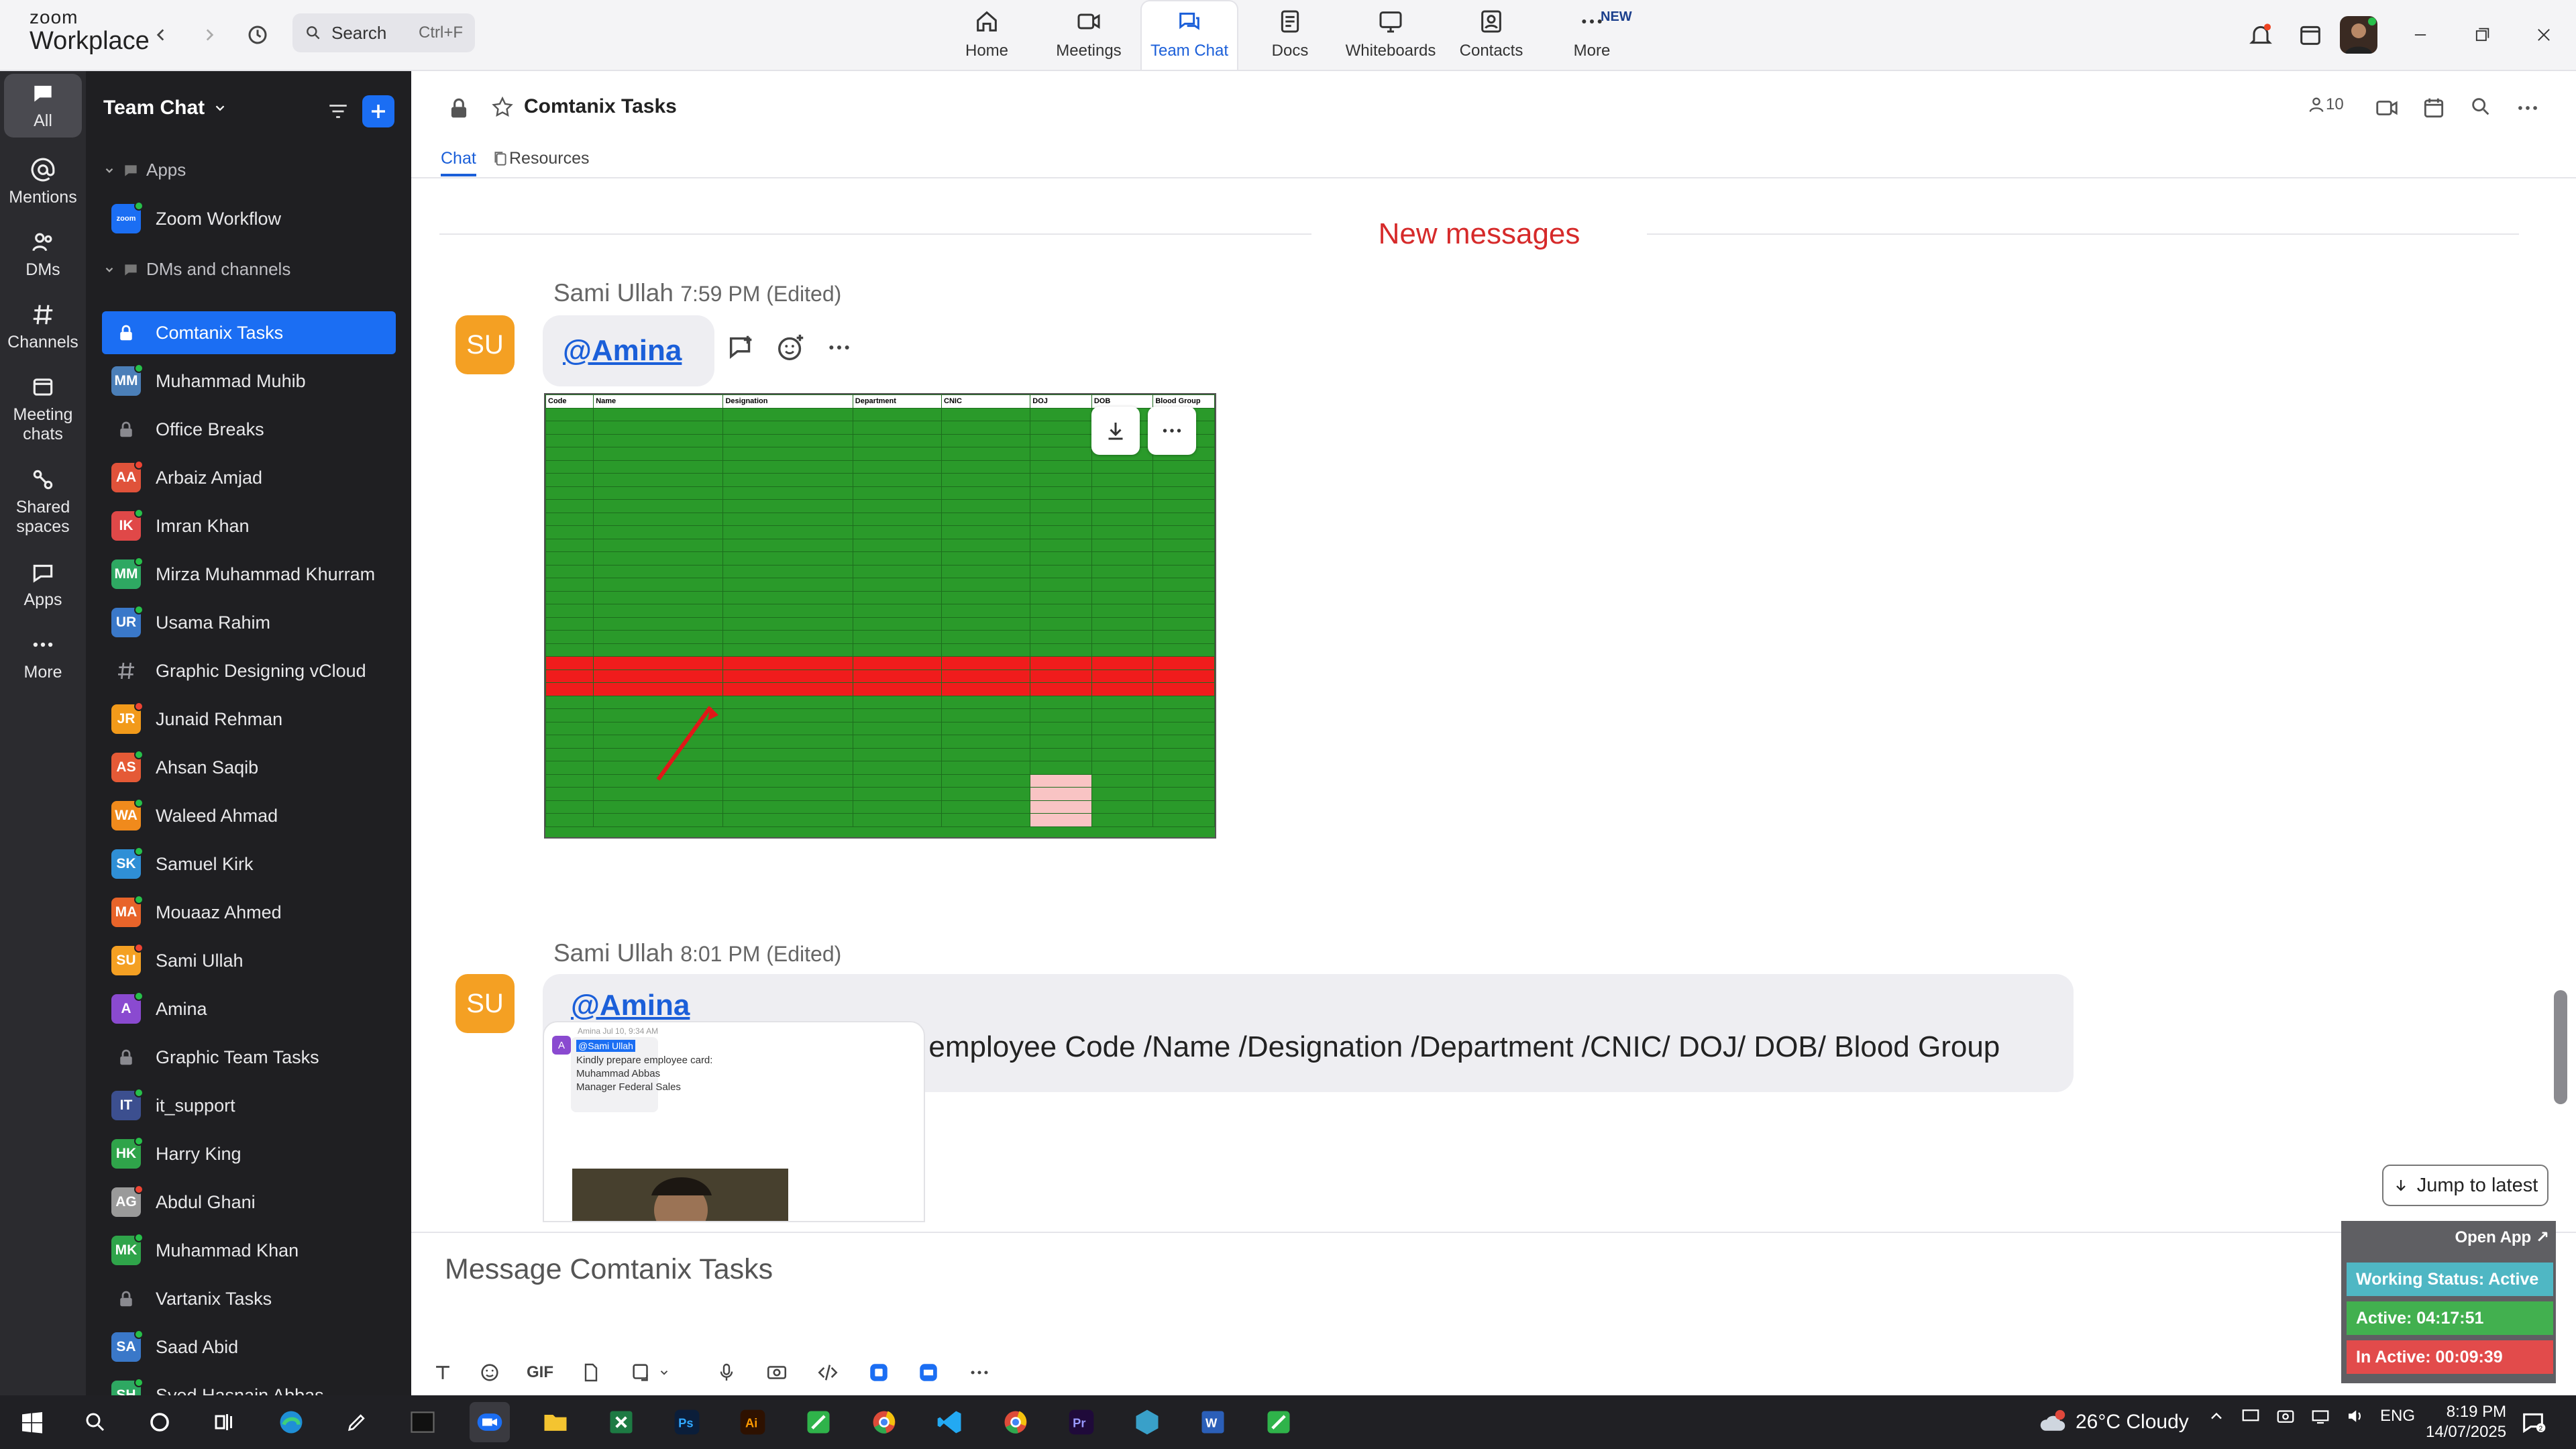  Describe the element at coordinates (32, 1422) in the screenshot. I see `start-button` at that location.